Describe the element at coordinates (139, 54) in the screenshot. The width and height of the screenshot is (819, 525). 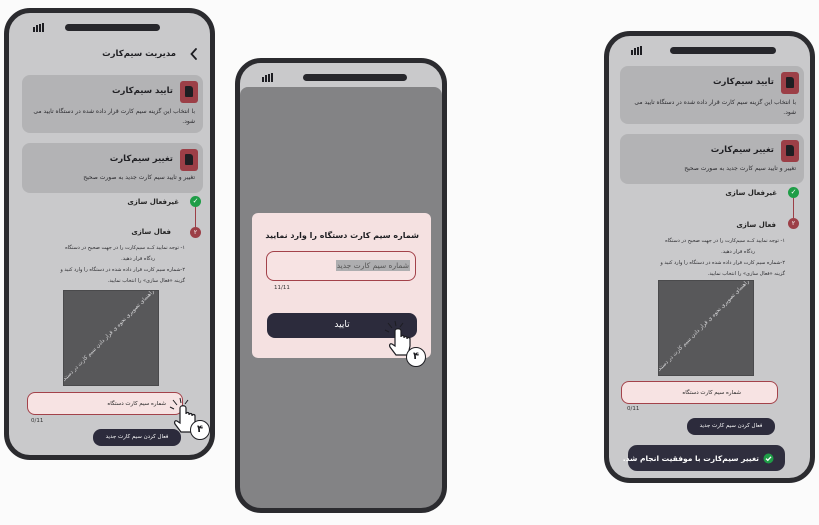
I see `page-title: مدیریت سیم‌کارت` at that location.